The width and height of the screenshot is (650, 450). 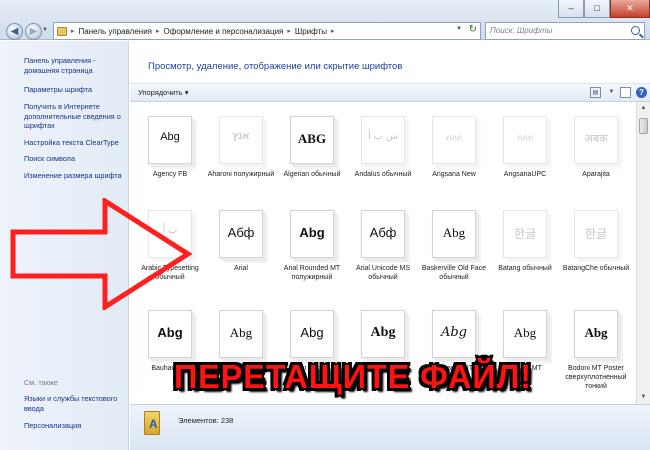 What do you see at coordinates (353, 376) in the screenshot?
I see `drag-file-caption: ПЕРЕТАЩИТЕ ФАЙЛ!` at bounding box center [353, 376].